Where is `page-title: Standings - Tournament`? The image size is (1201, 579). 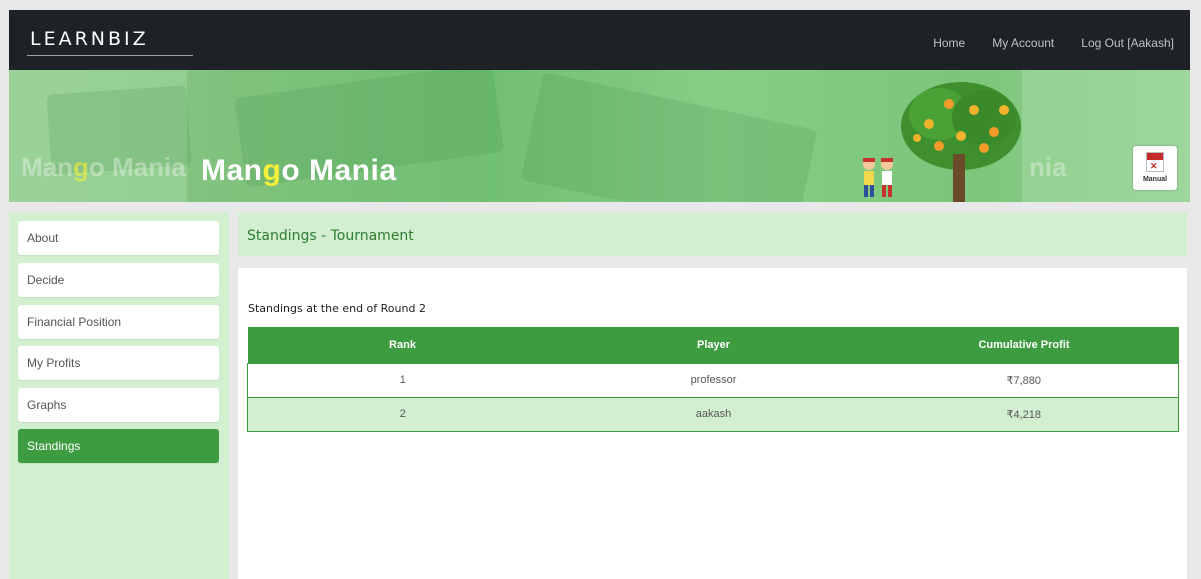 page-title: Standings - Tournament is located at coordinates (330, 236).